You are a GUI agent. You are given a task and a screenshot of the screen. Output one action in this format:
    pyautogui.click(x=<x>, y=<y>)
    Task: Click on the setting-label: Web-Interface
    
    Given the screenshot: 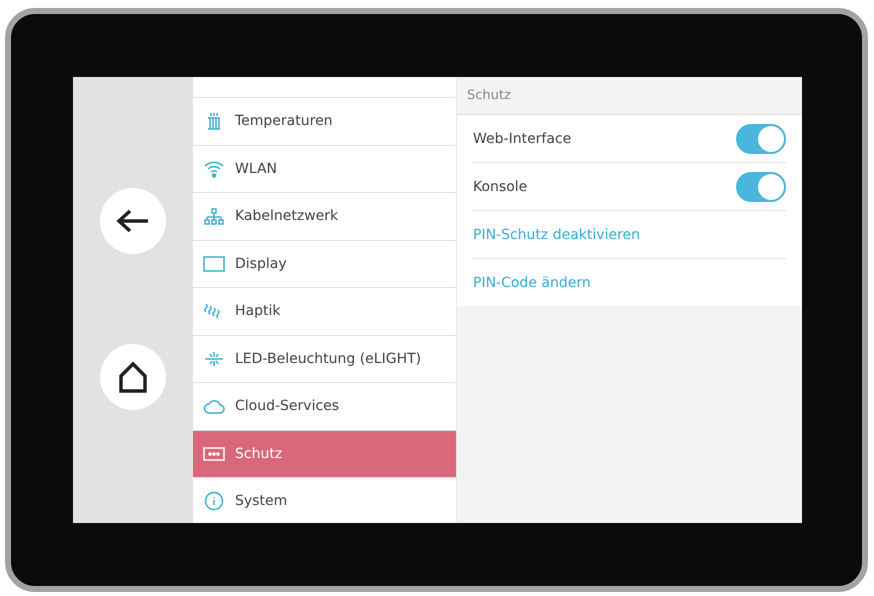 What is the action you would take?
    pyautogui.click(x=522, y=138)
    